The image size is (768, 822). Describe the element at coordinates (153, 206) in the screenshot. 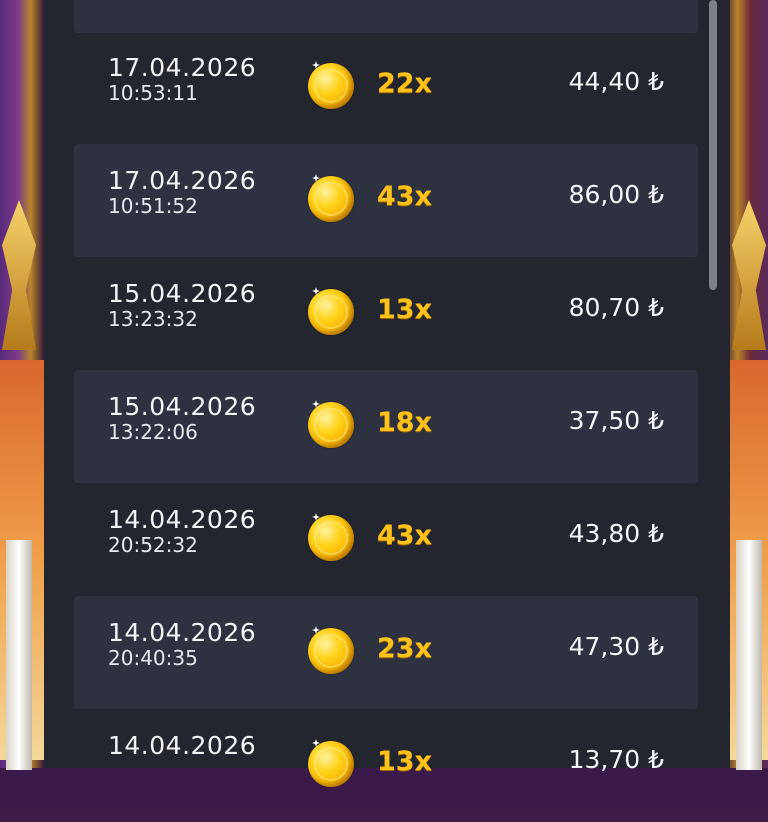

I see `row-time: 10:51:52` at that location.